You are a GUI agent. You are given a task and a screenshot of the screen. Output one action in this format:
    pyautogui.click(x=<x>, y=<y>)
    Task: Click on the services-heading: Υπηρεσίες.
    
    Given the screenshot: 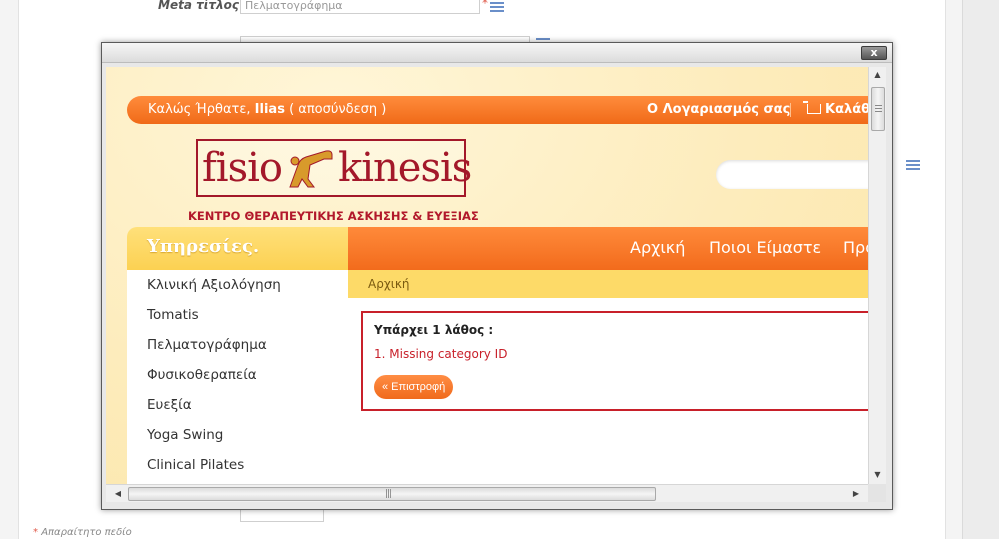 What is the action you would take?
    pyautogui.click(x=237, y=248)
    